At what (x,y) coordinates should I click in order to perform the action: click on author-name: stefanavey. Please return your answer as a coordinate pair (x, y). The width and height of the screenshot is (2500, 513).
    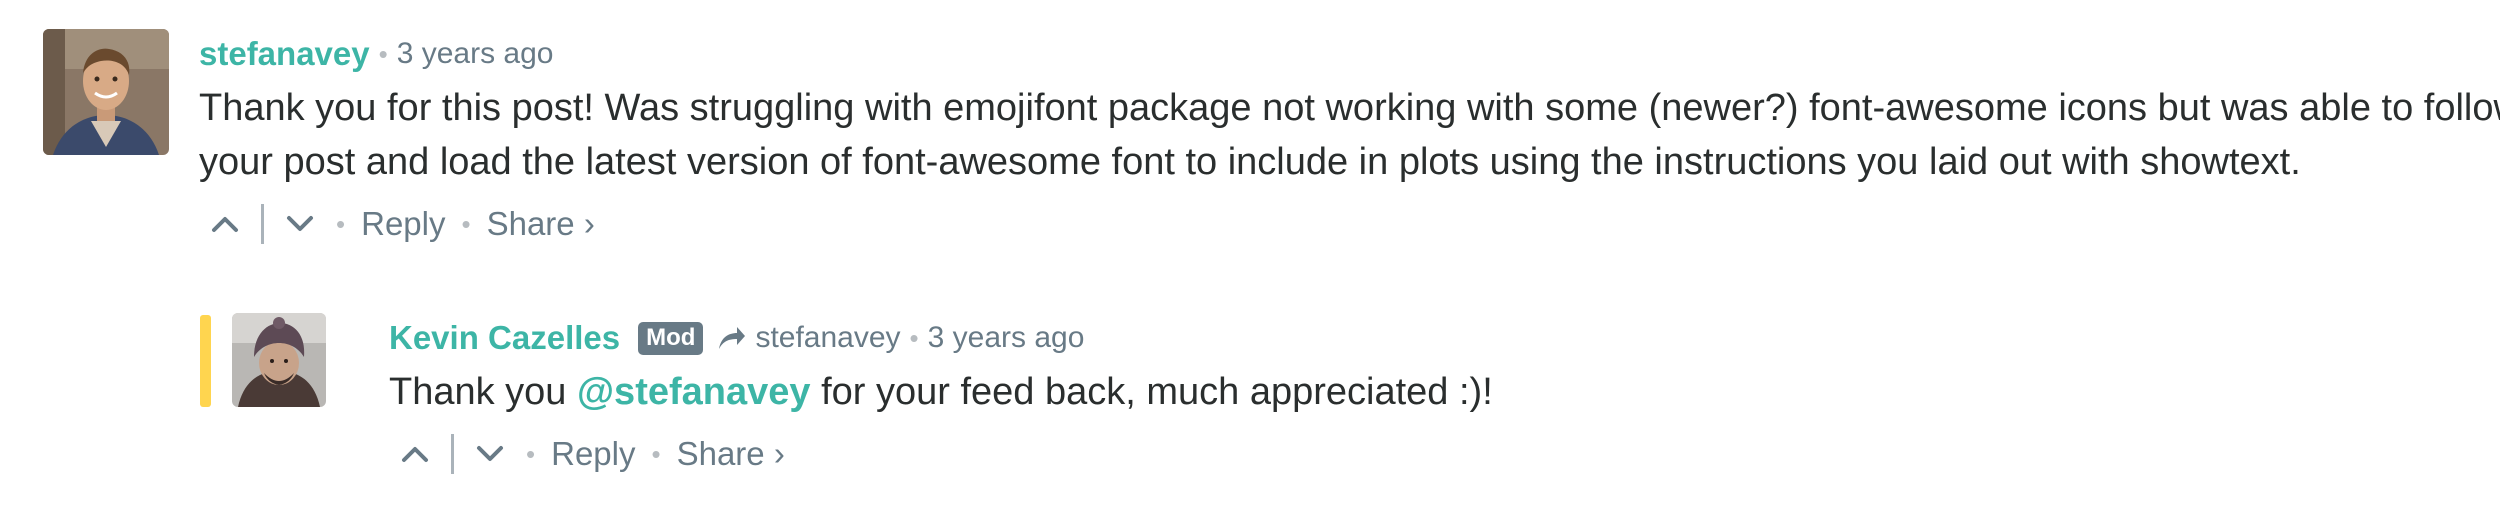
    Looking at the image, I should click on (284, 54).